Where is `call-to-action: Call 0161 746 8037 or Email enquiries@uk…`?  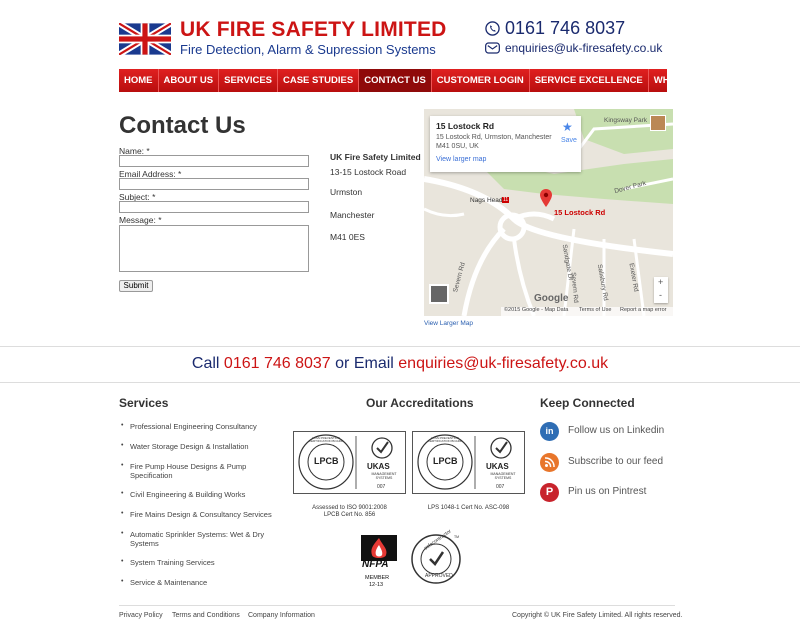 call-to-action: Call 0161 746 8037 or Email enquiries@uk… is located at coordinates (400, 364).